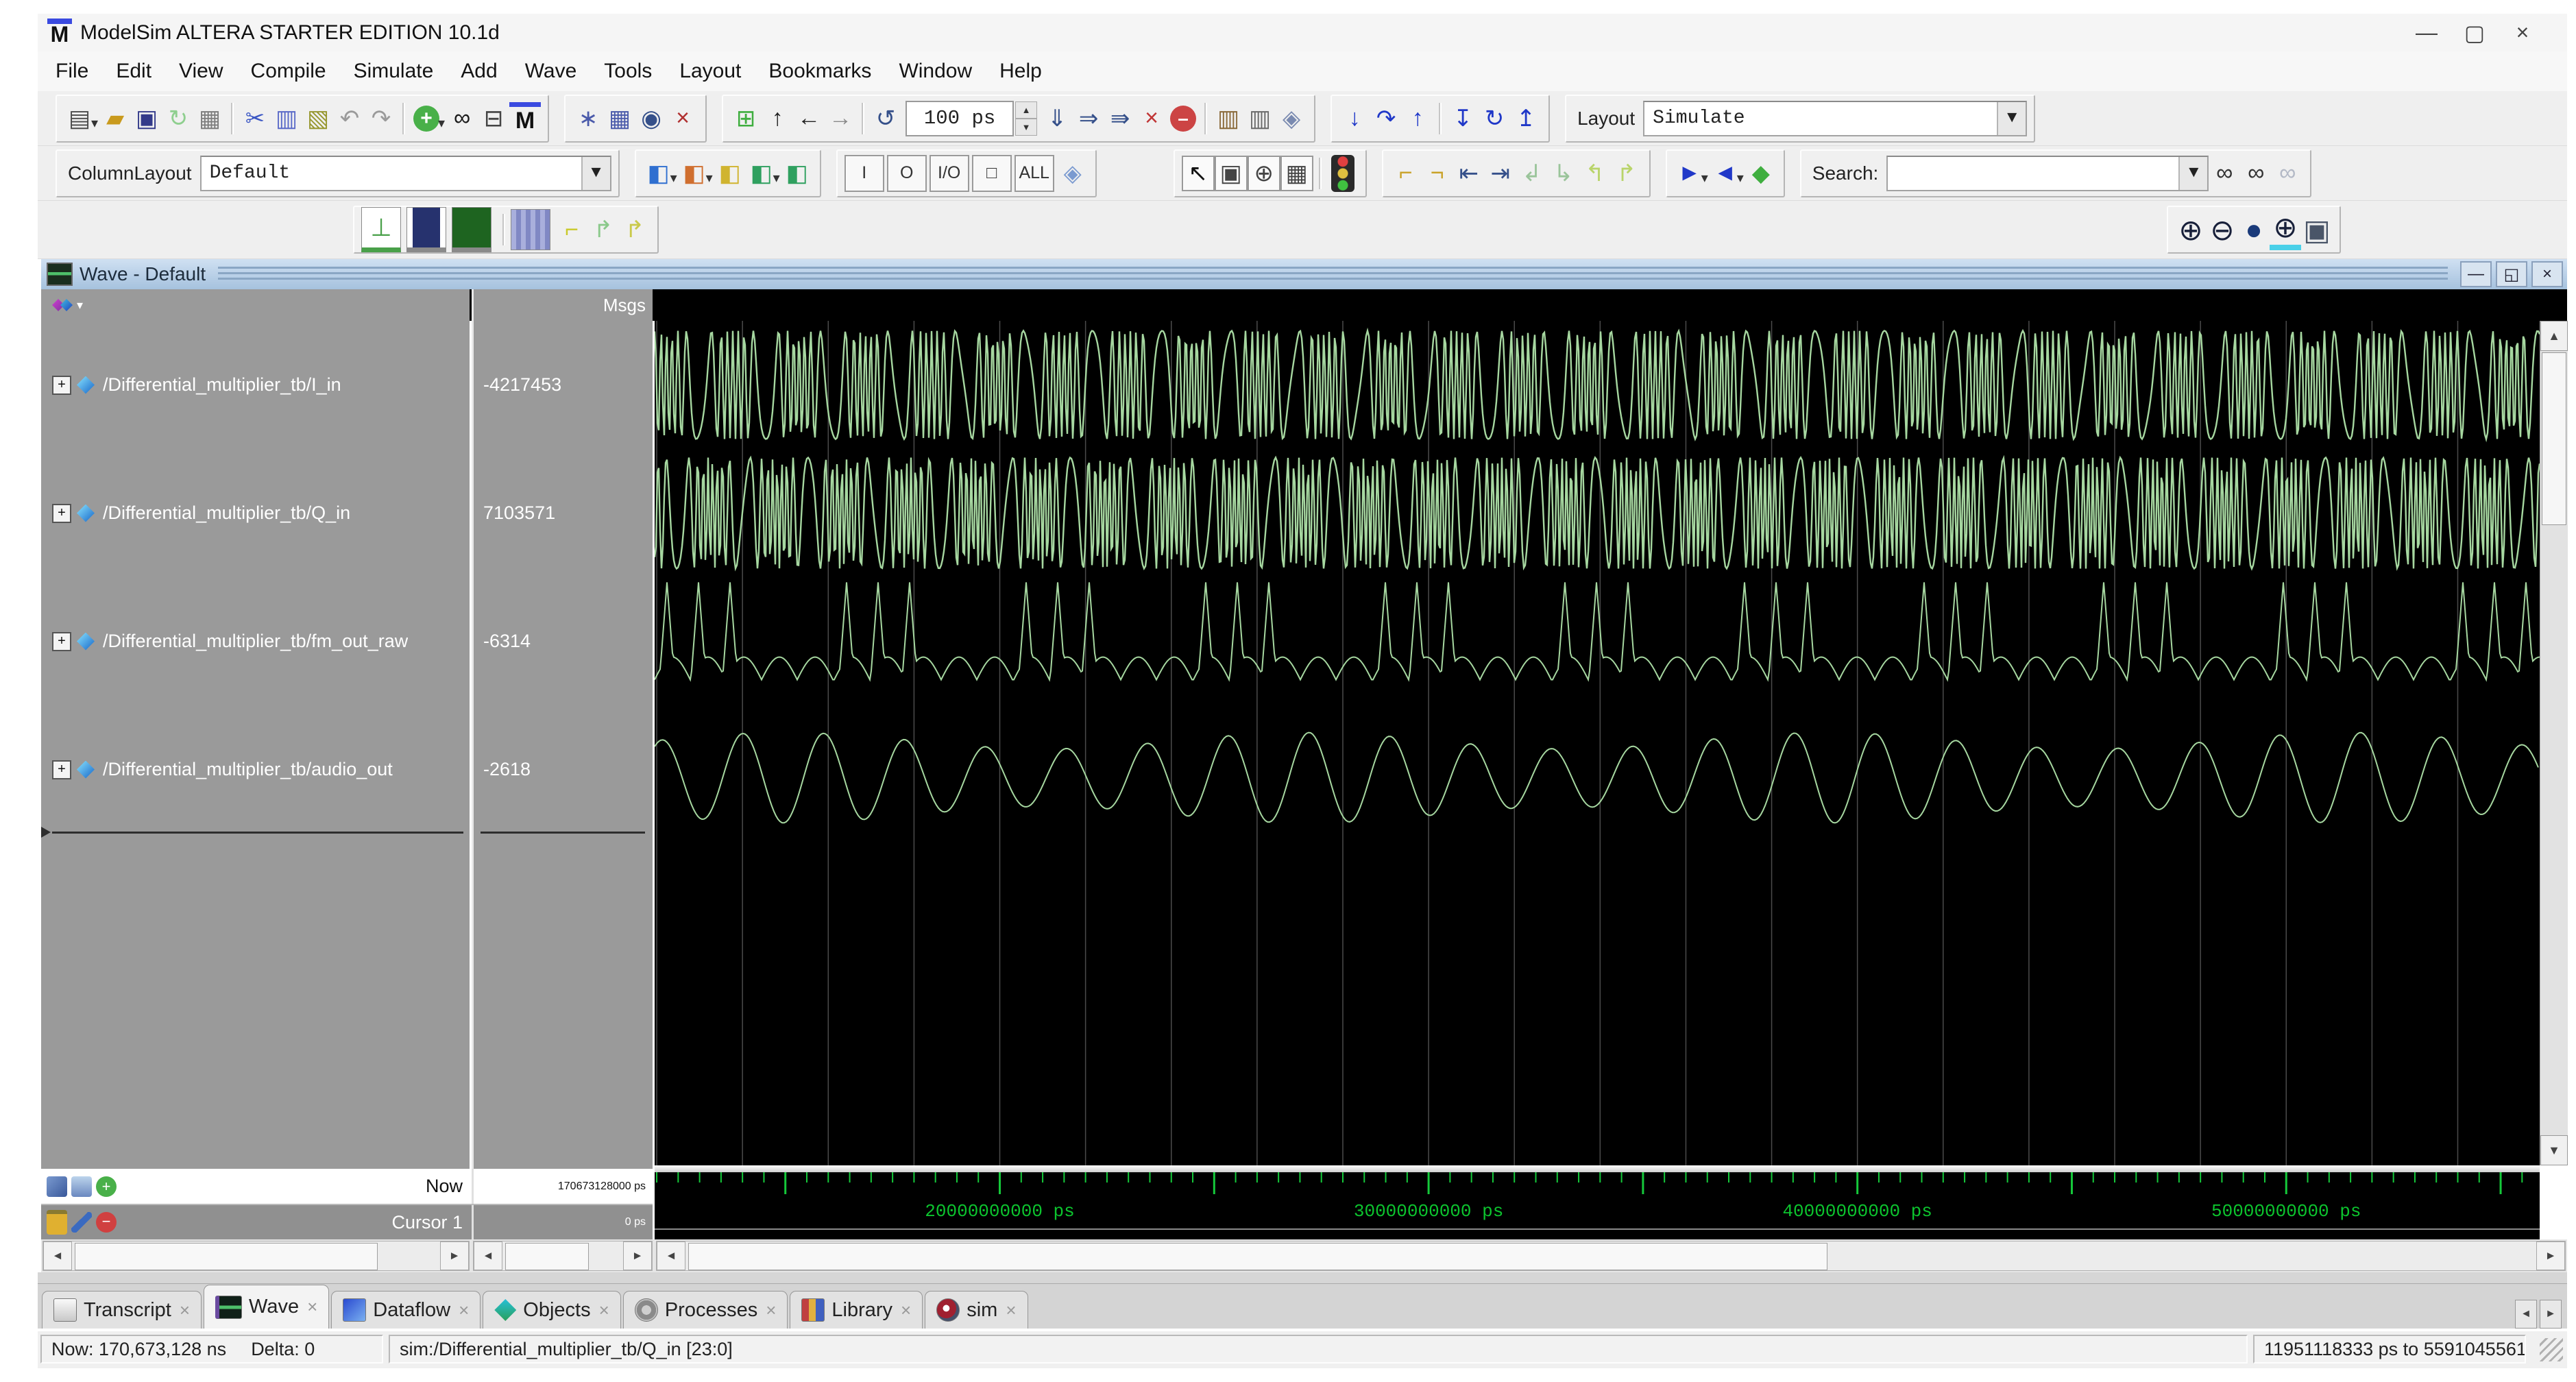  I want to click on wave-colors-button: ◈, so click(1073, 173).